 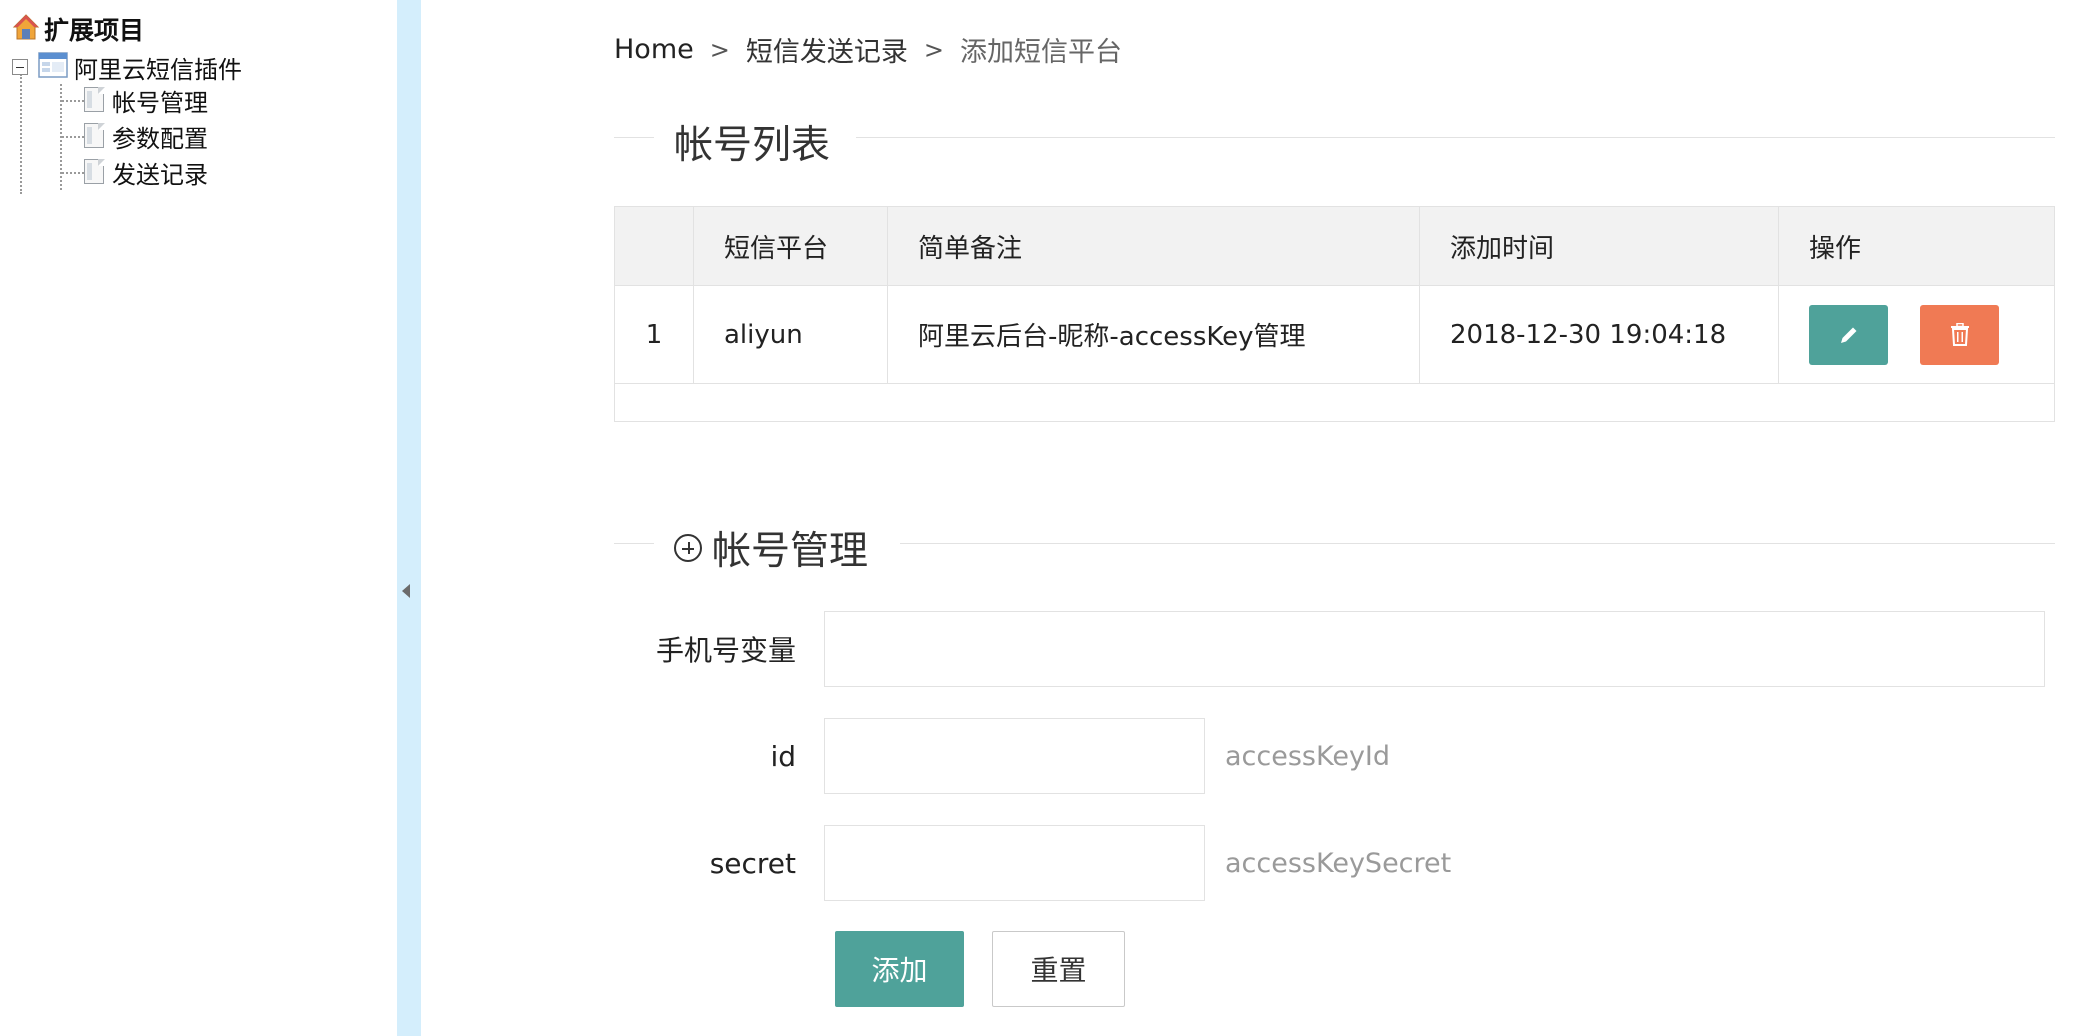 What do you see at coordinates (1014, 863) in the screenshot?
I see `secret-input` at bounding box center [1014, 863].